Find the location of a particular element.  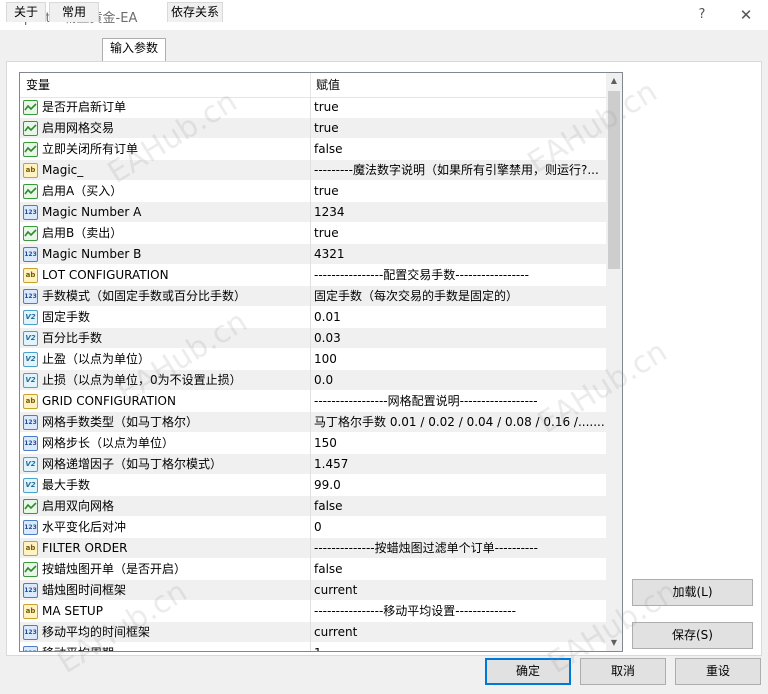

parameter-row: V2 止盈（以点为单位） 100 is located at coordinates (313, 359).